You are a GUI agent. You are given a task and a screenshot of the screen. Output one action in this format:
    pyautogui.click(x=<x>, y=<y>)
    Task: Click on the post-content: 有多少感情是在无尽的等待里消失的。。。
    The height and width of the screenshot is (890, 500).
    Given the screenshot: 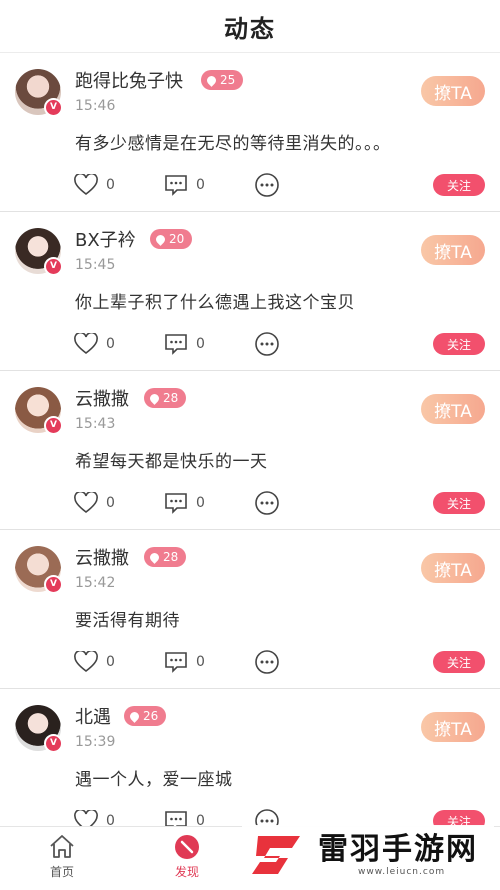 What is the action you would take?
    pyautogui.click(x=233, y=144)
    